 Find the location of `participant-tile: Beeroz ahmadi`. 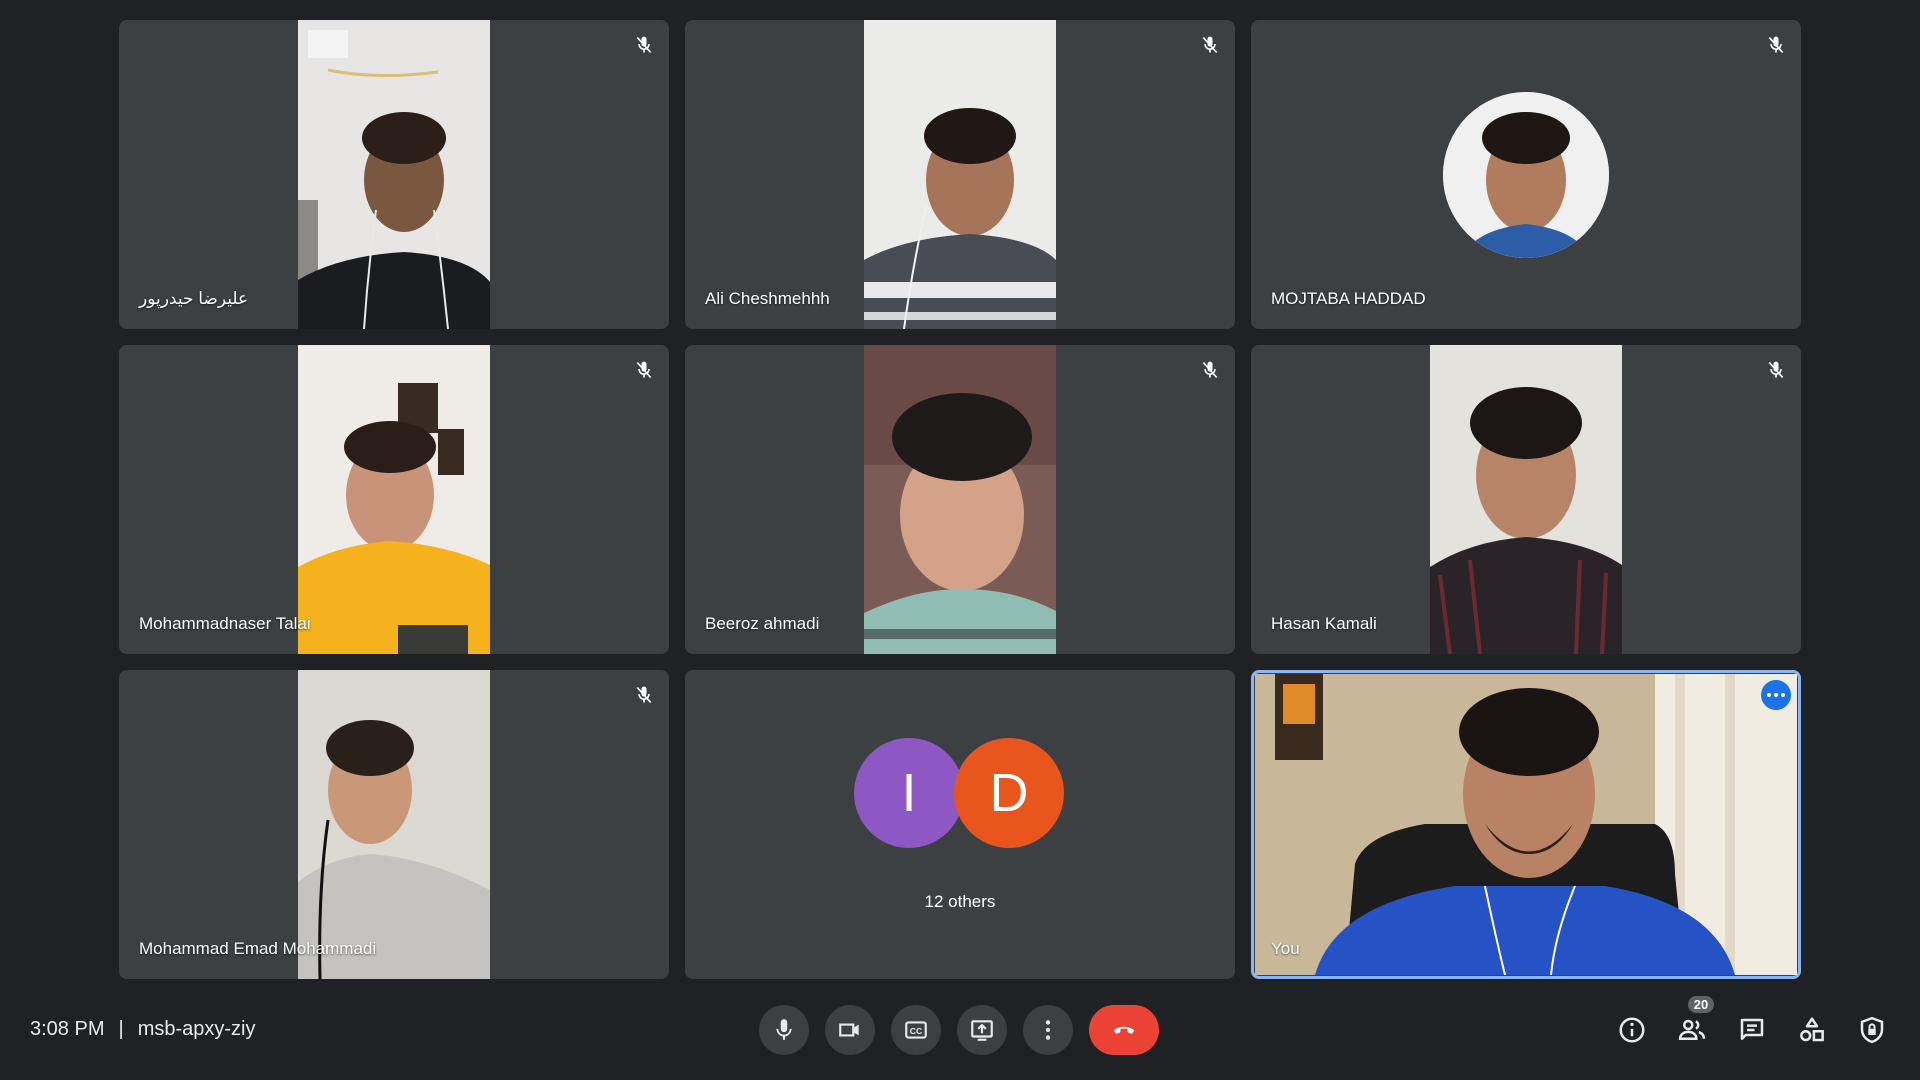

participant-tile: Beeroz ahmadi is located at coordinates (960, 499).